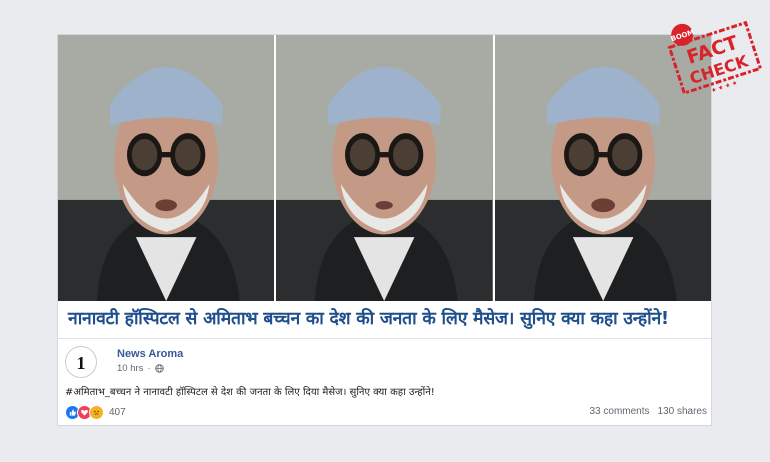  I want to click on comments-count-link: 33 comments, so click(619, 411).